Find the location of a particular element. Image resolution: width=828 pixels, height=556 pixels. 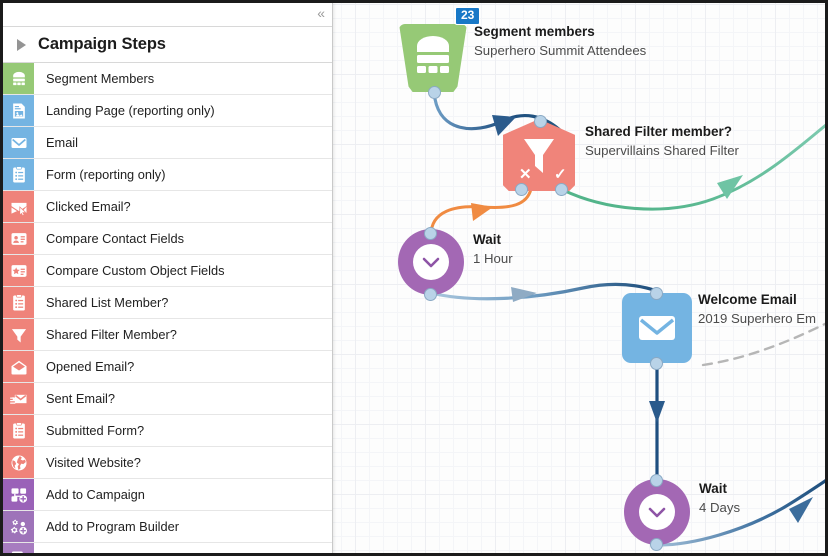

sidebar-item-compare-custom-object-fields: Compare Custom Object Fields is located at coordinates (167, 271).